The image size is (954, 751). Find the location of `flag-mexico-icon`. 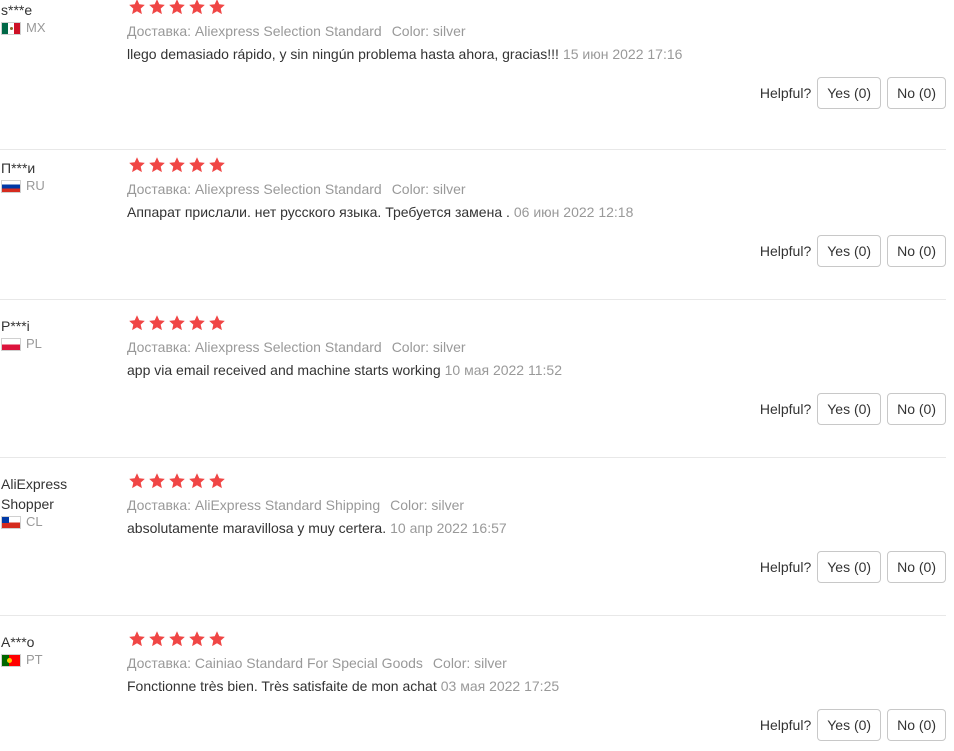

flag-mexico-icon is located at coordinates (11, 28).